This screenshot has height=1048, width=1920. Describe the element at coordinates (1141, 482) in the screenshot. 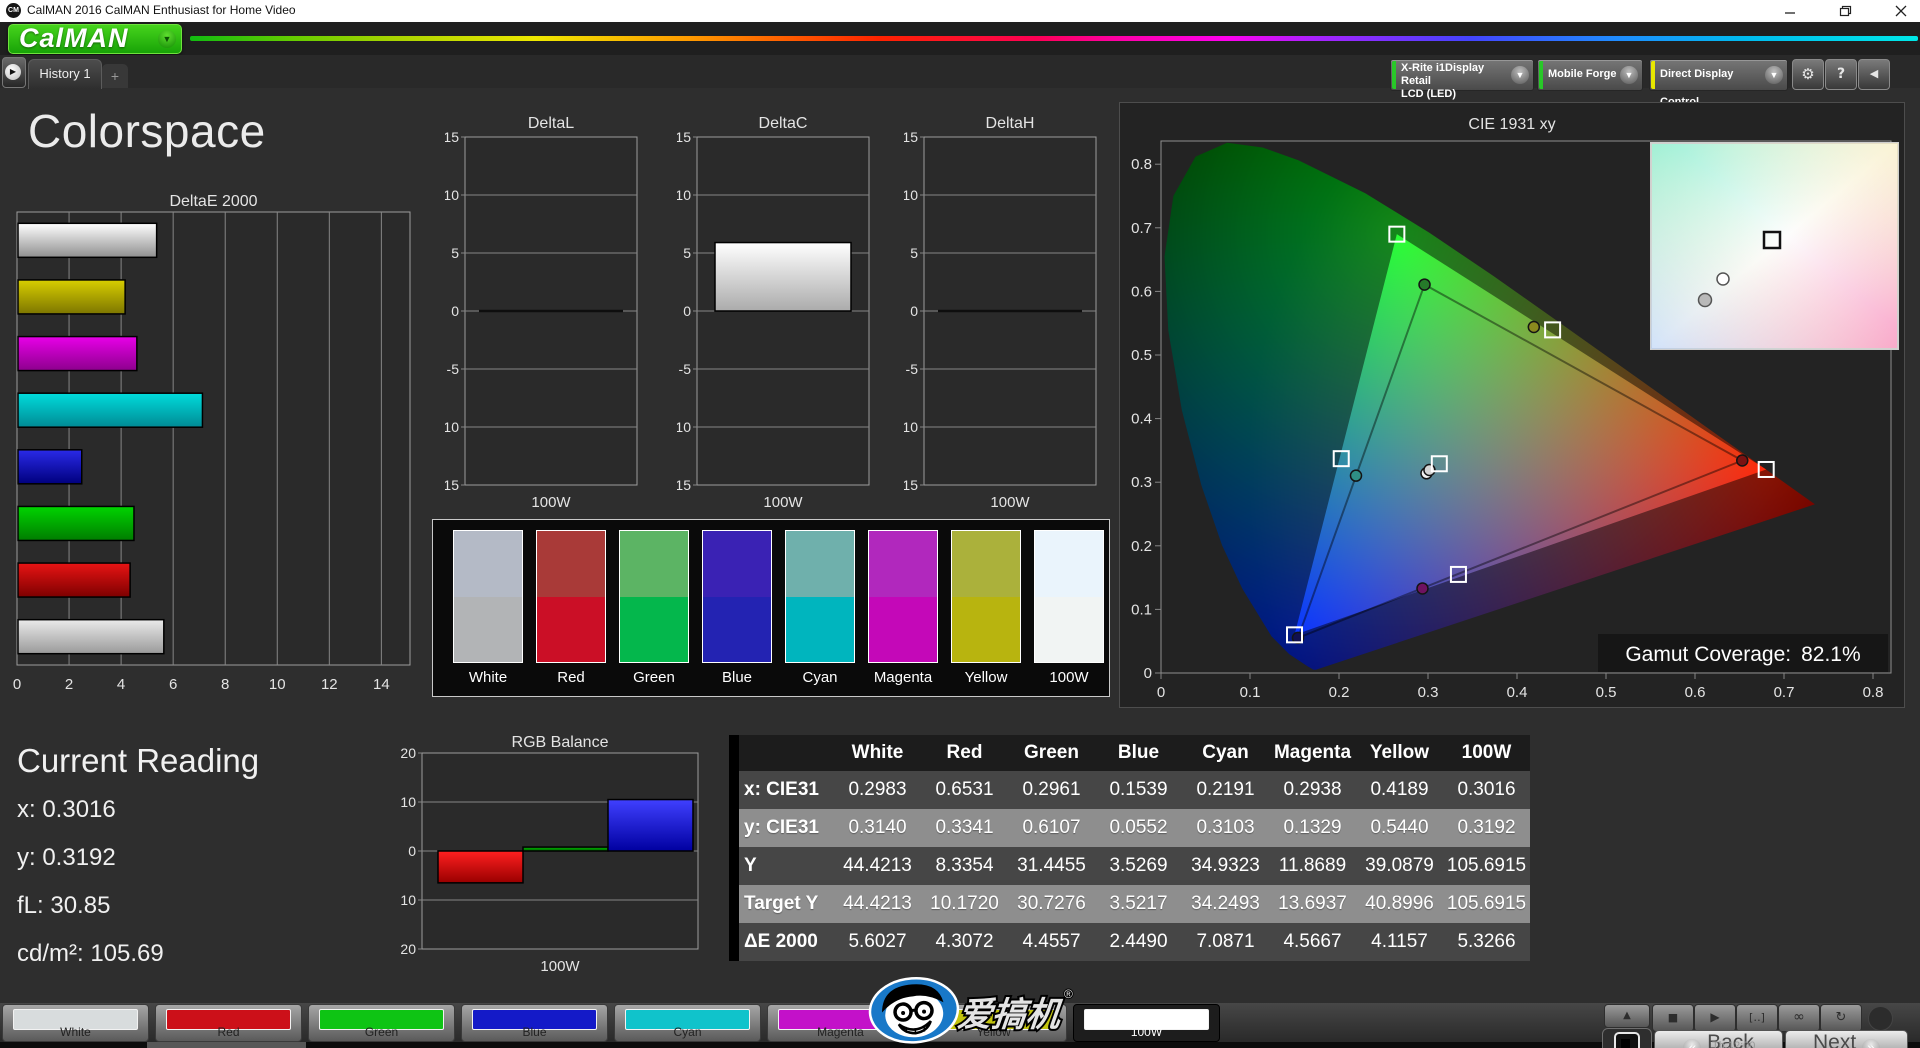

I see `svg-text: 0.3` at that location.